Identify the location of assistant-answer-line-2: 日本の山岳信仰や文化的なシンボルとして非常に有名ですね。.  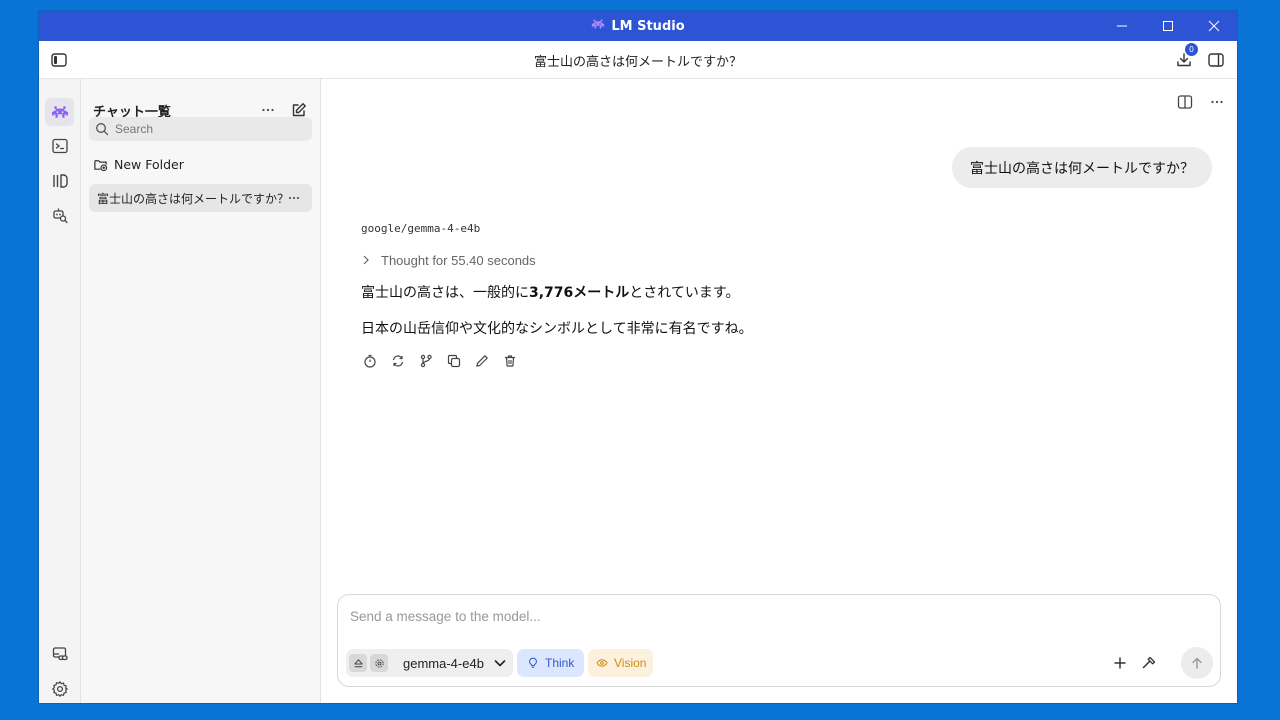
(557, 329).